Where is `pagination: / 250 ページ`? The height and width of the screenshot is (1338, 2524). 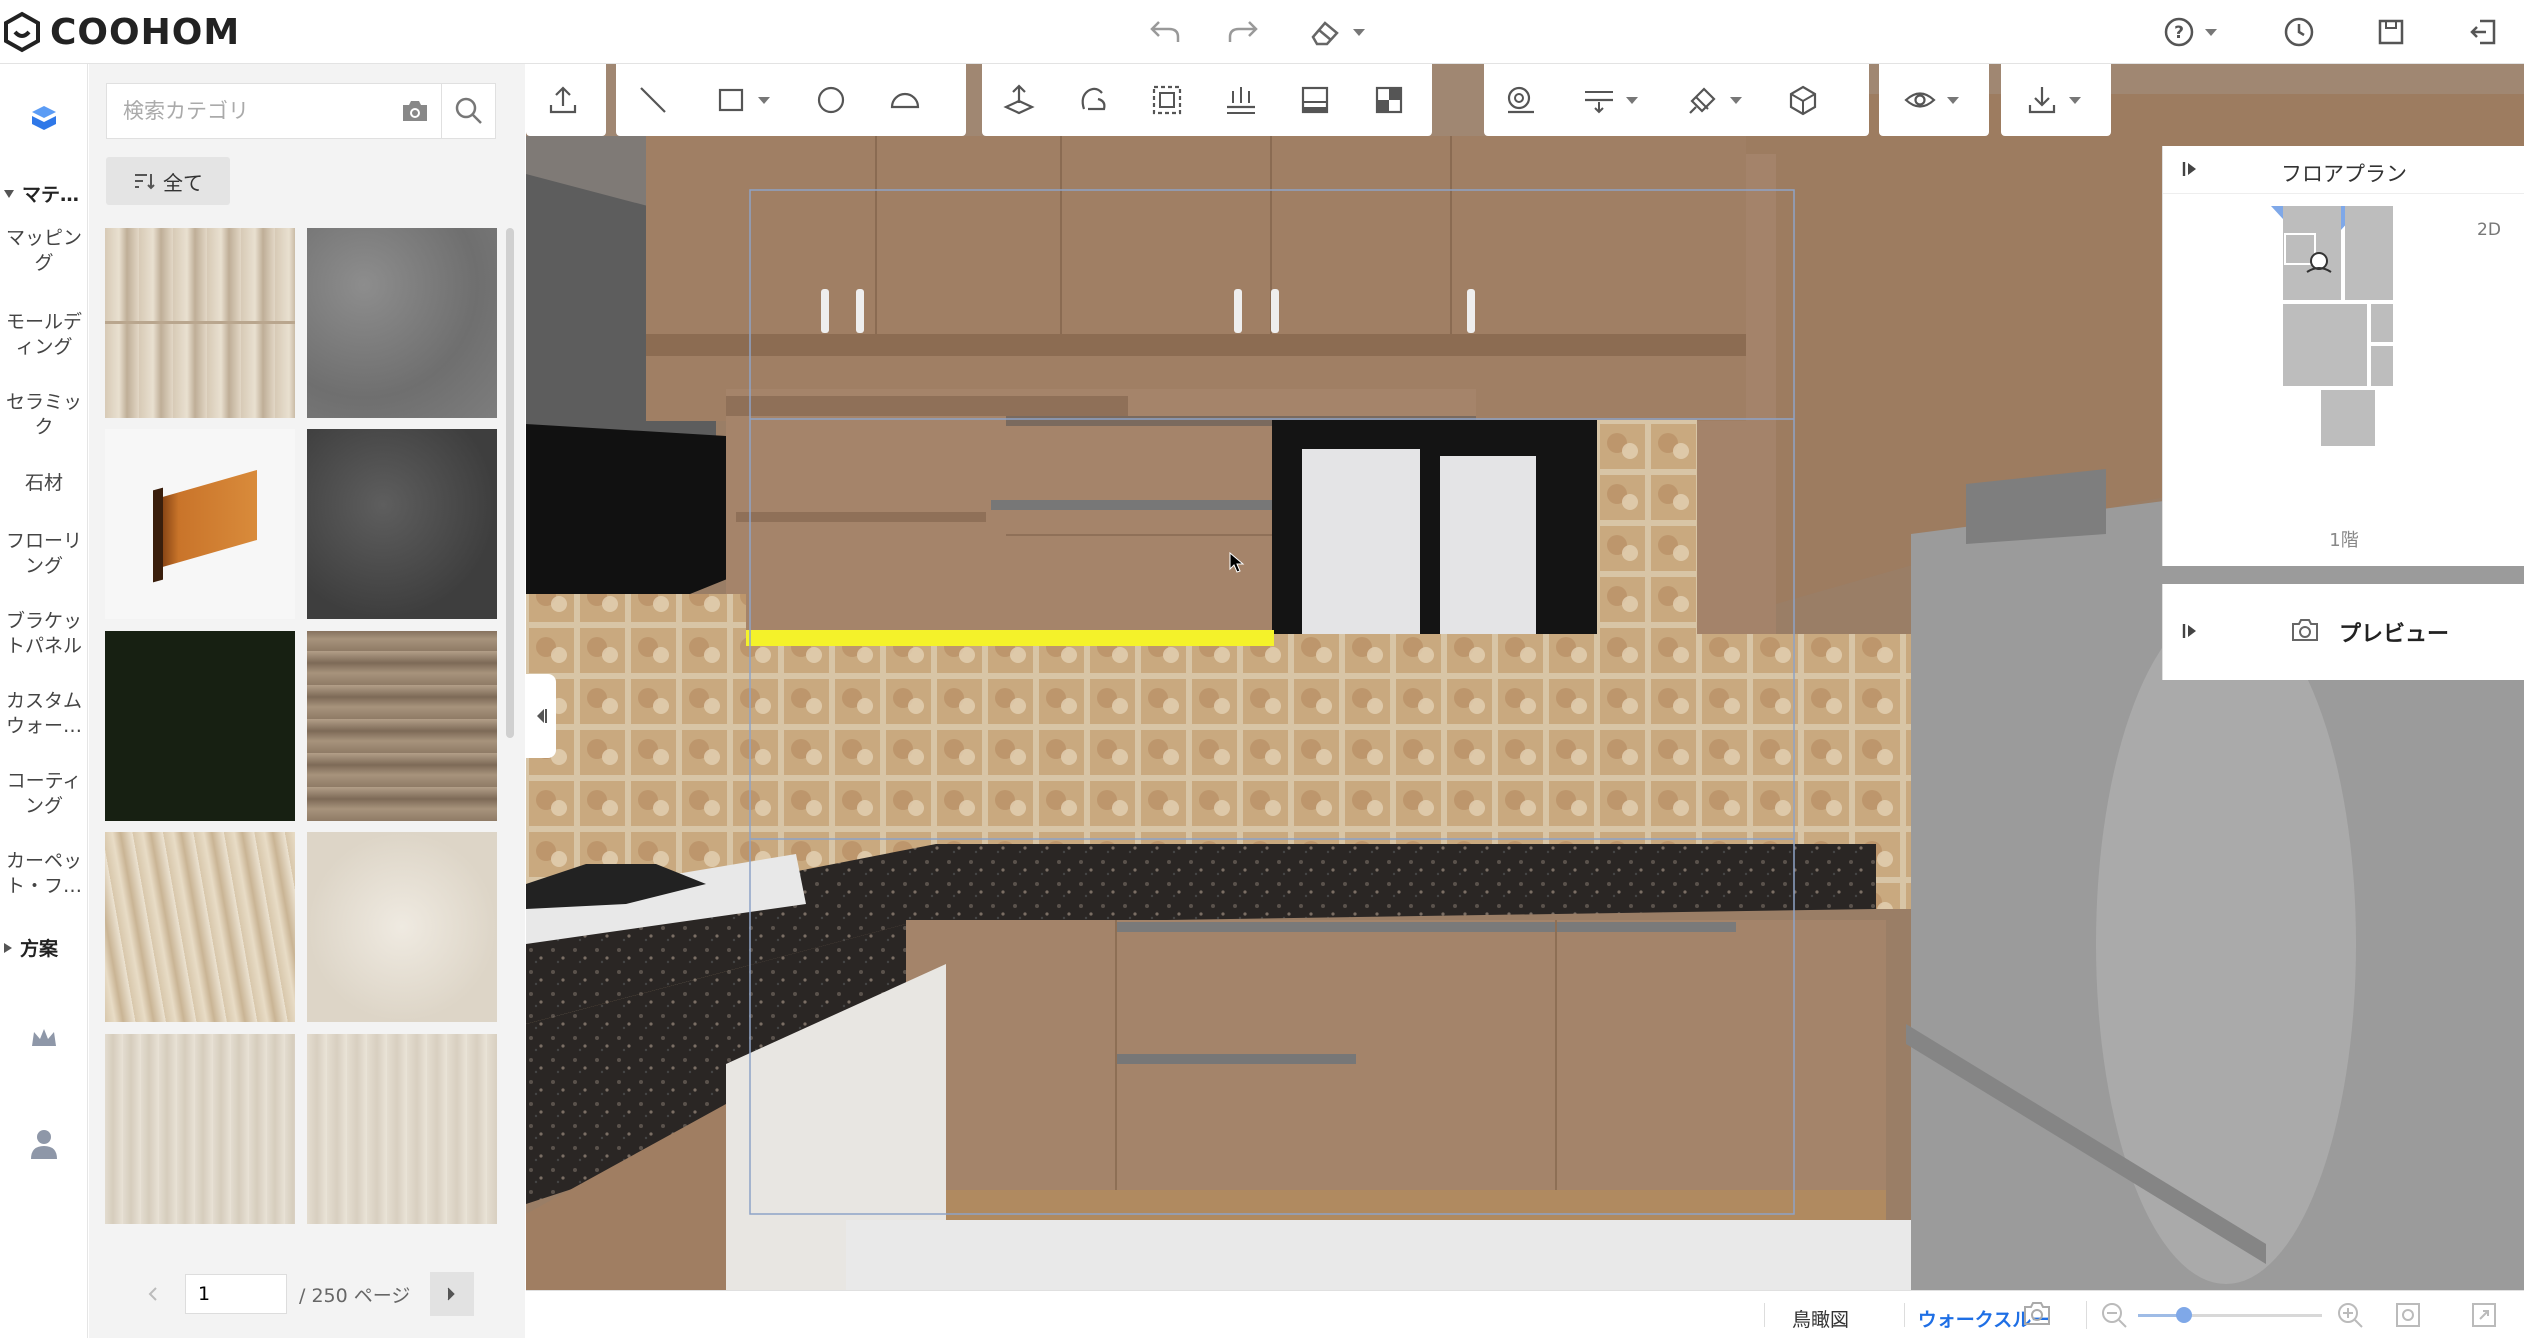 pagination: / 250 ページ is located at coordinates (304, 1294).